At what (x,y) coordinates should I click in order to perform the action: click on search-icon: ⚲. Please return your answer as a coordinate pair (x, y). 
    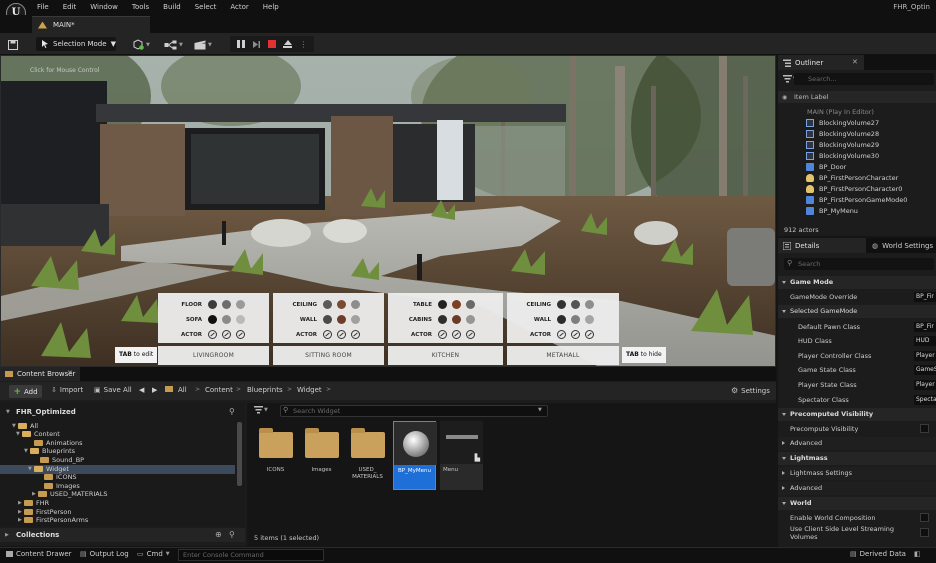
    Looking at the image, I should click on (232, 534).